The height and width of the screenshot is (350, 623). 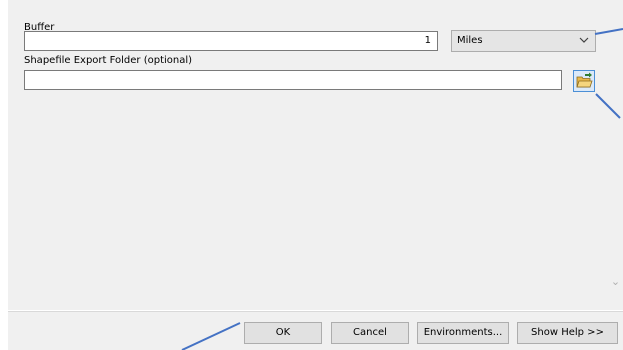 What do you see at coordinates (108, 60) in the screenshot?
I see `shapefile-folder-label: Shapefile Export Folder (optional)` at bounding box center [108, 60].